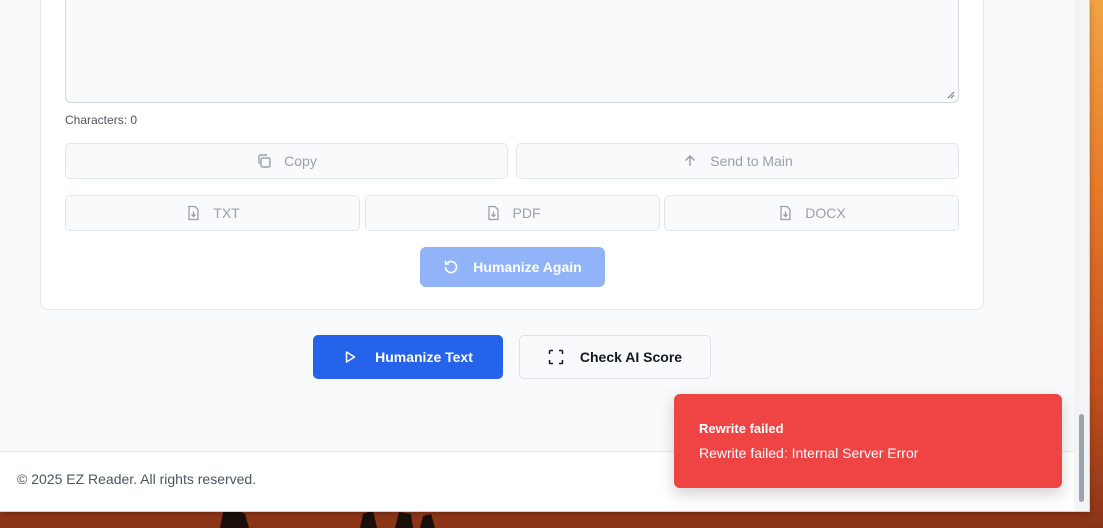  What do you see at coordinates (424, 357) in the screenshot?
I see `humanize-text-label: Humanize Text` at bounding box center [424, 357].